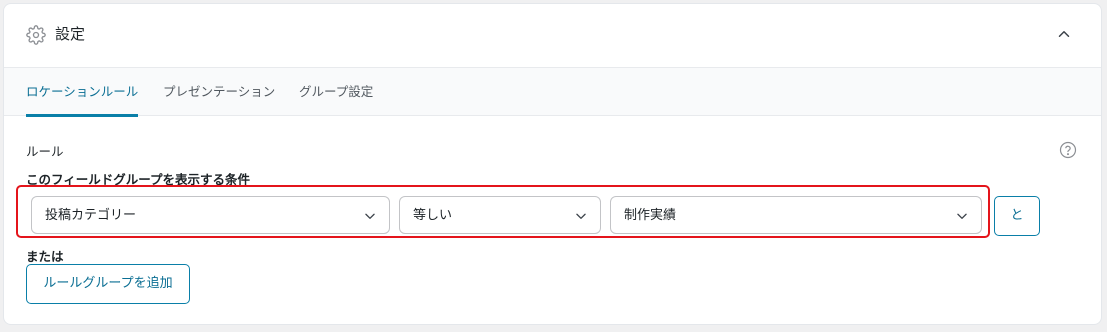 This screenshot has width=1107, height=332. I want to click on add-and-rule-button: と, so click(1017, 216).